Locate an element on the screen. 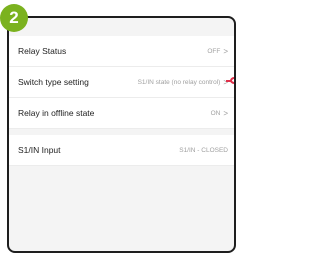 Image resolution: width=320 pixels, height=259 pixels. input-label: S1/IN Input is located at coordinates (39, 150).